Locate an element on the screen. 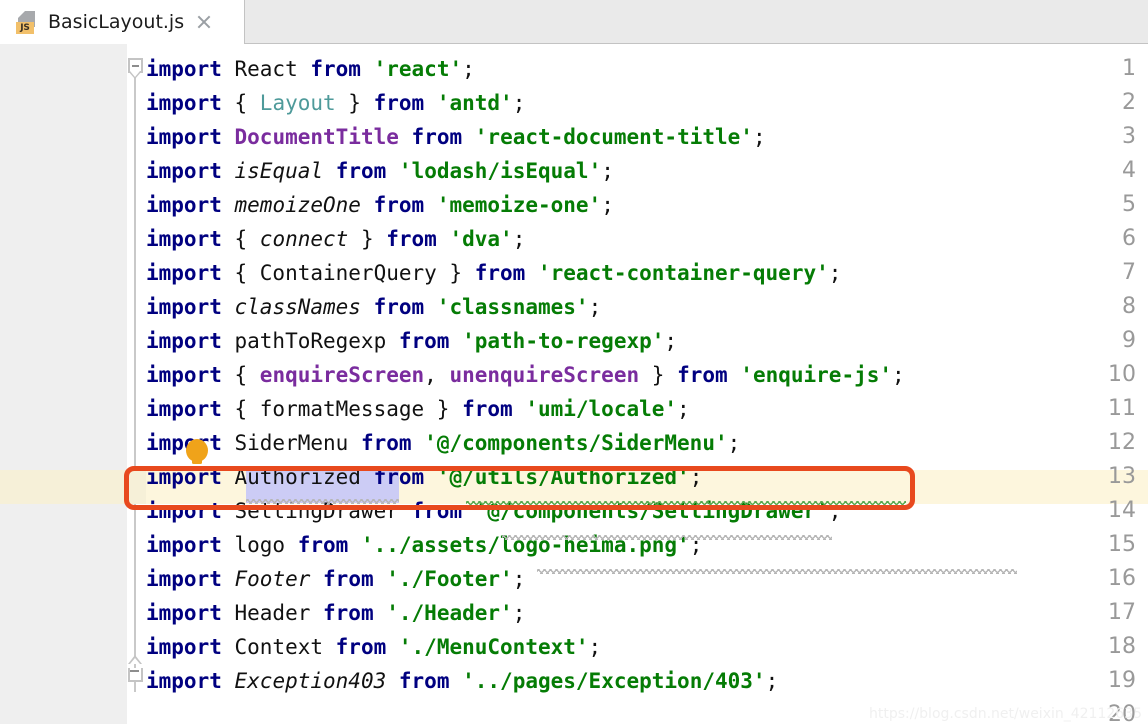 The height and width of the screenshot is (724, 1148). line-number: 4 is located at coordinates (1129, 170).